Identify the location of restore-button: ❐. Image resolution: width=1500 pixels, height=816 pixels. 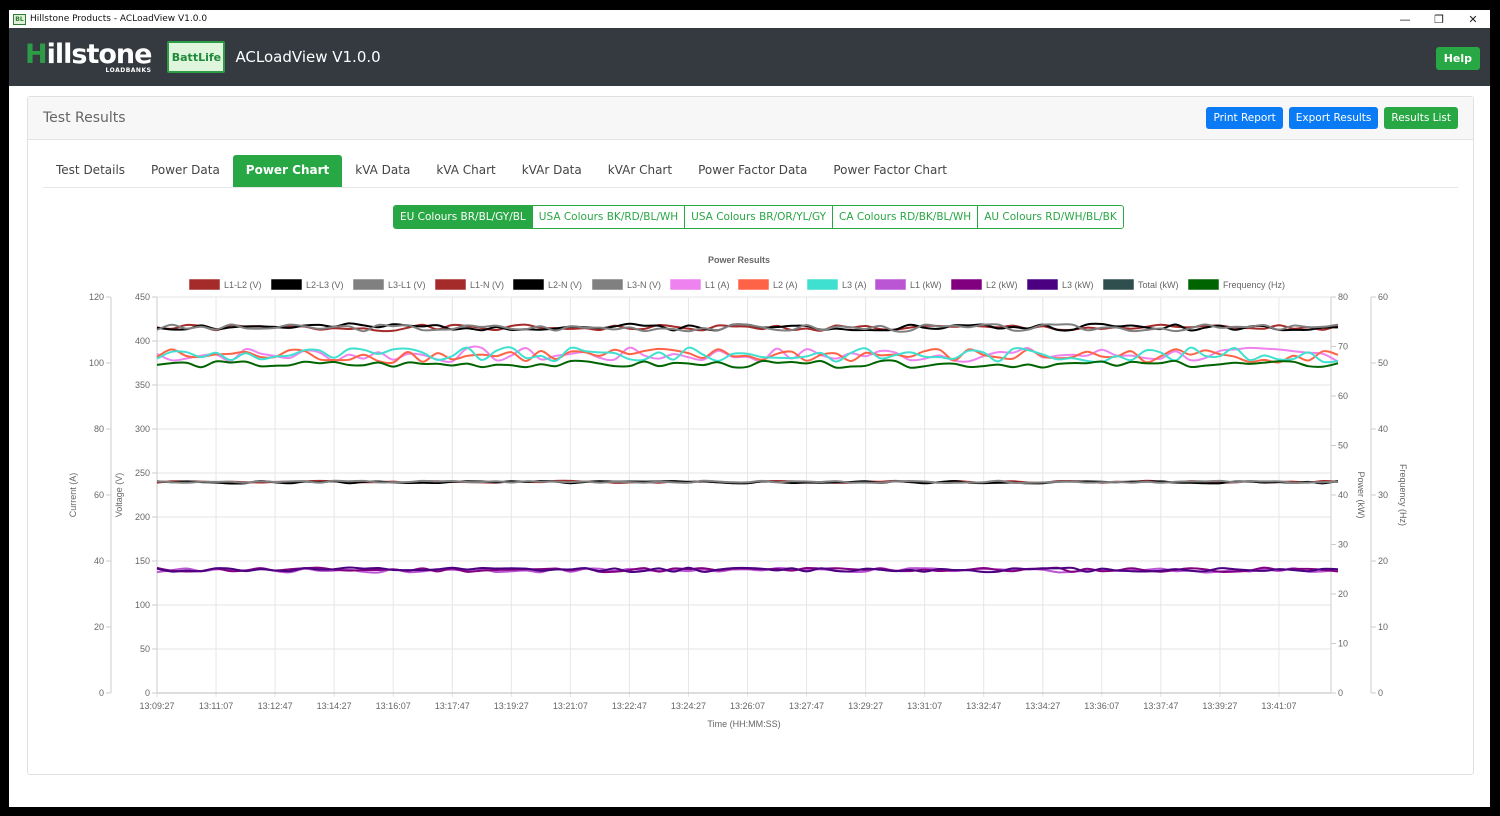
(1439, 19).